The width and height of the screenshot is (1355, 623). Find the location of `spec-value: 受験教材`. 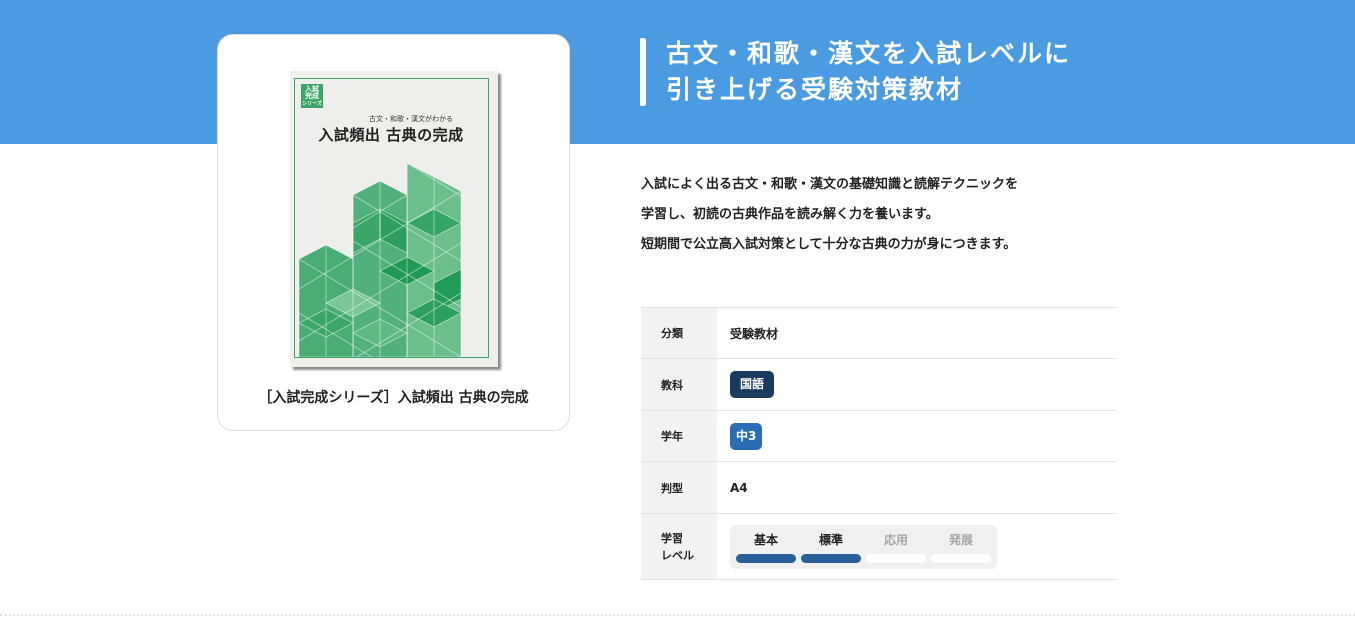

spec-value: 受験教材 is located at coordinates (917, 333).